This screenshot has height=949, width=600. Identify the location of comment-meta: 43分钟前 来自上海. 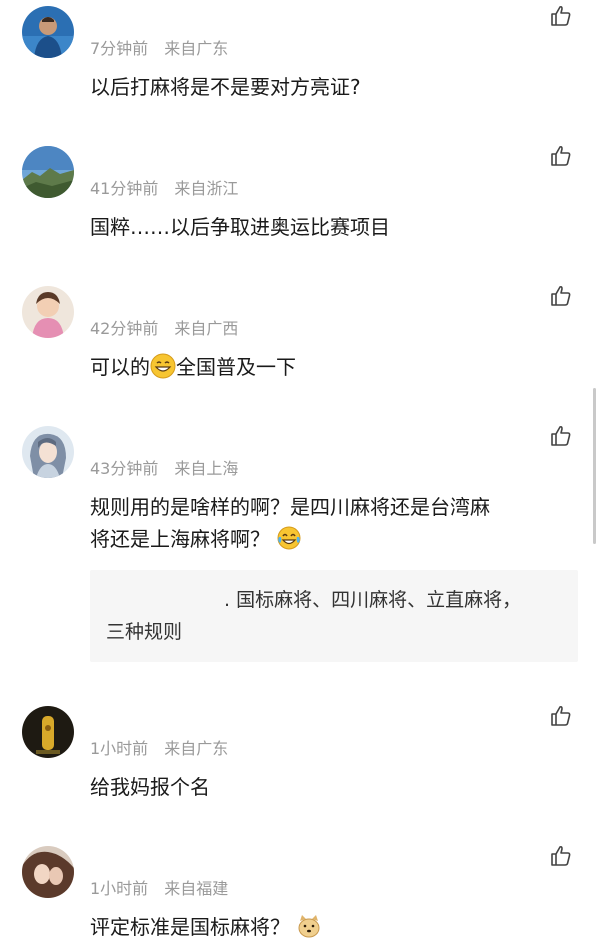
(164, 467).